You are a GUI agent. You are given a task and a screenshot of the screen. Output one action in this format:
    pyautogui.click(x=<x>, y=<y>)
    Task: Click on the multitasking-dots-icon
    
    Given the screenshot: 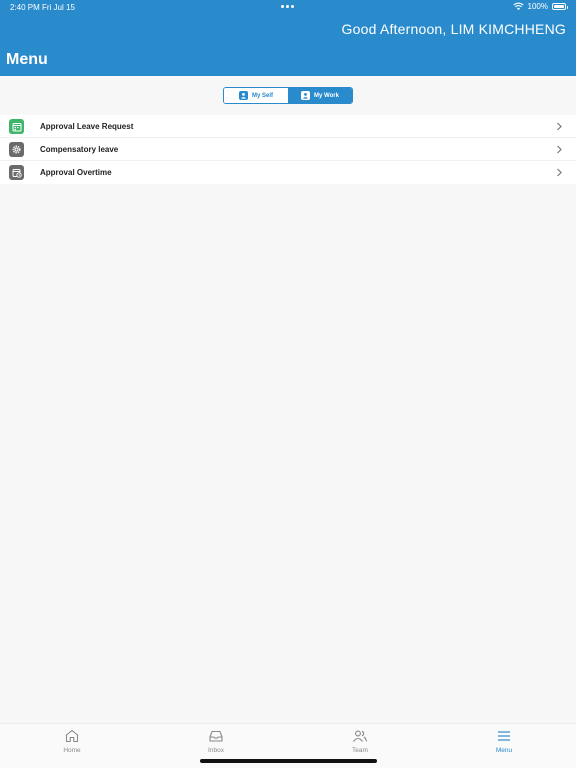 What is the action you would take?
    pyautogui.click(x=287, y=6)
    